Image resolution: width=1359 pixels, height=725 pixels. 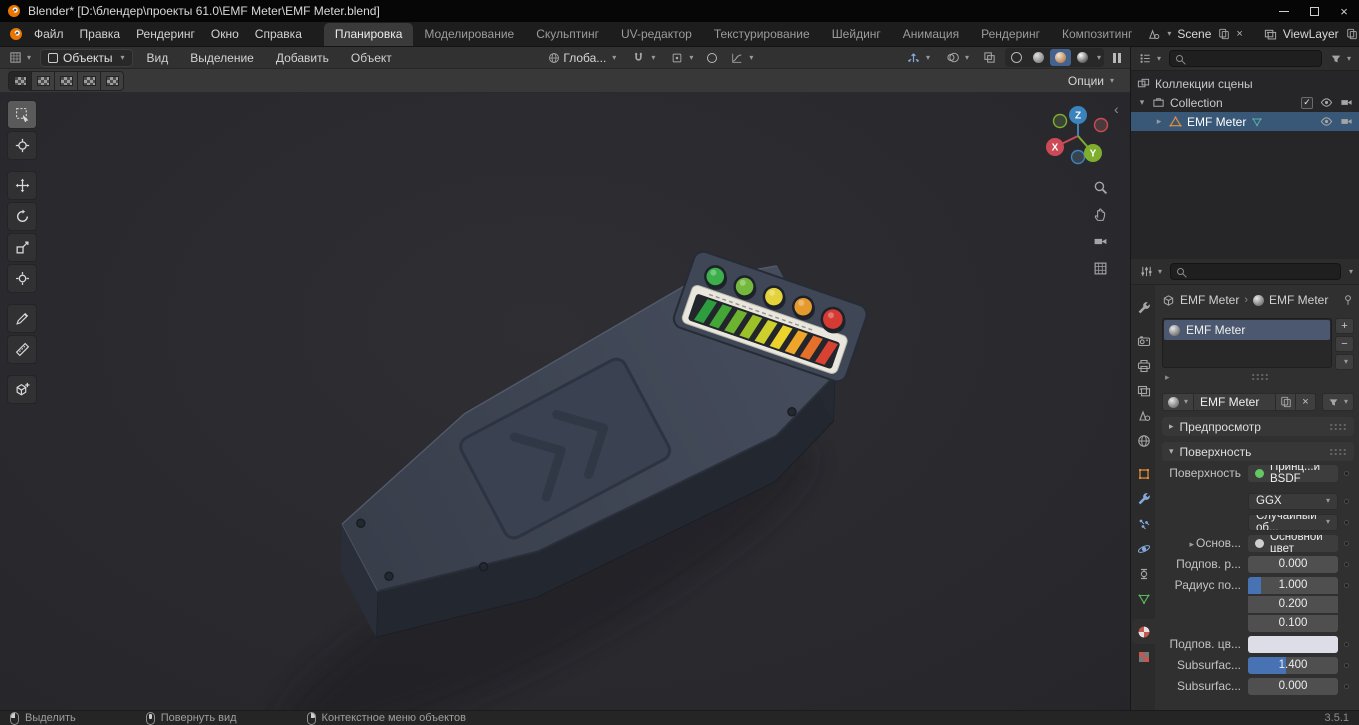 I want to click on show-overlays-toggle: ▾, so click(x=957, y=58).